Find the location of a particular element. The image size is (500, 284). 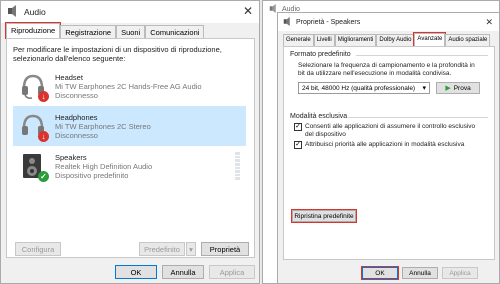

tab-registrazione: Registrazione is located at coordinates (88, 31).